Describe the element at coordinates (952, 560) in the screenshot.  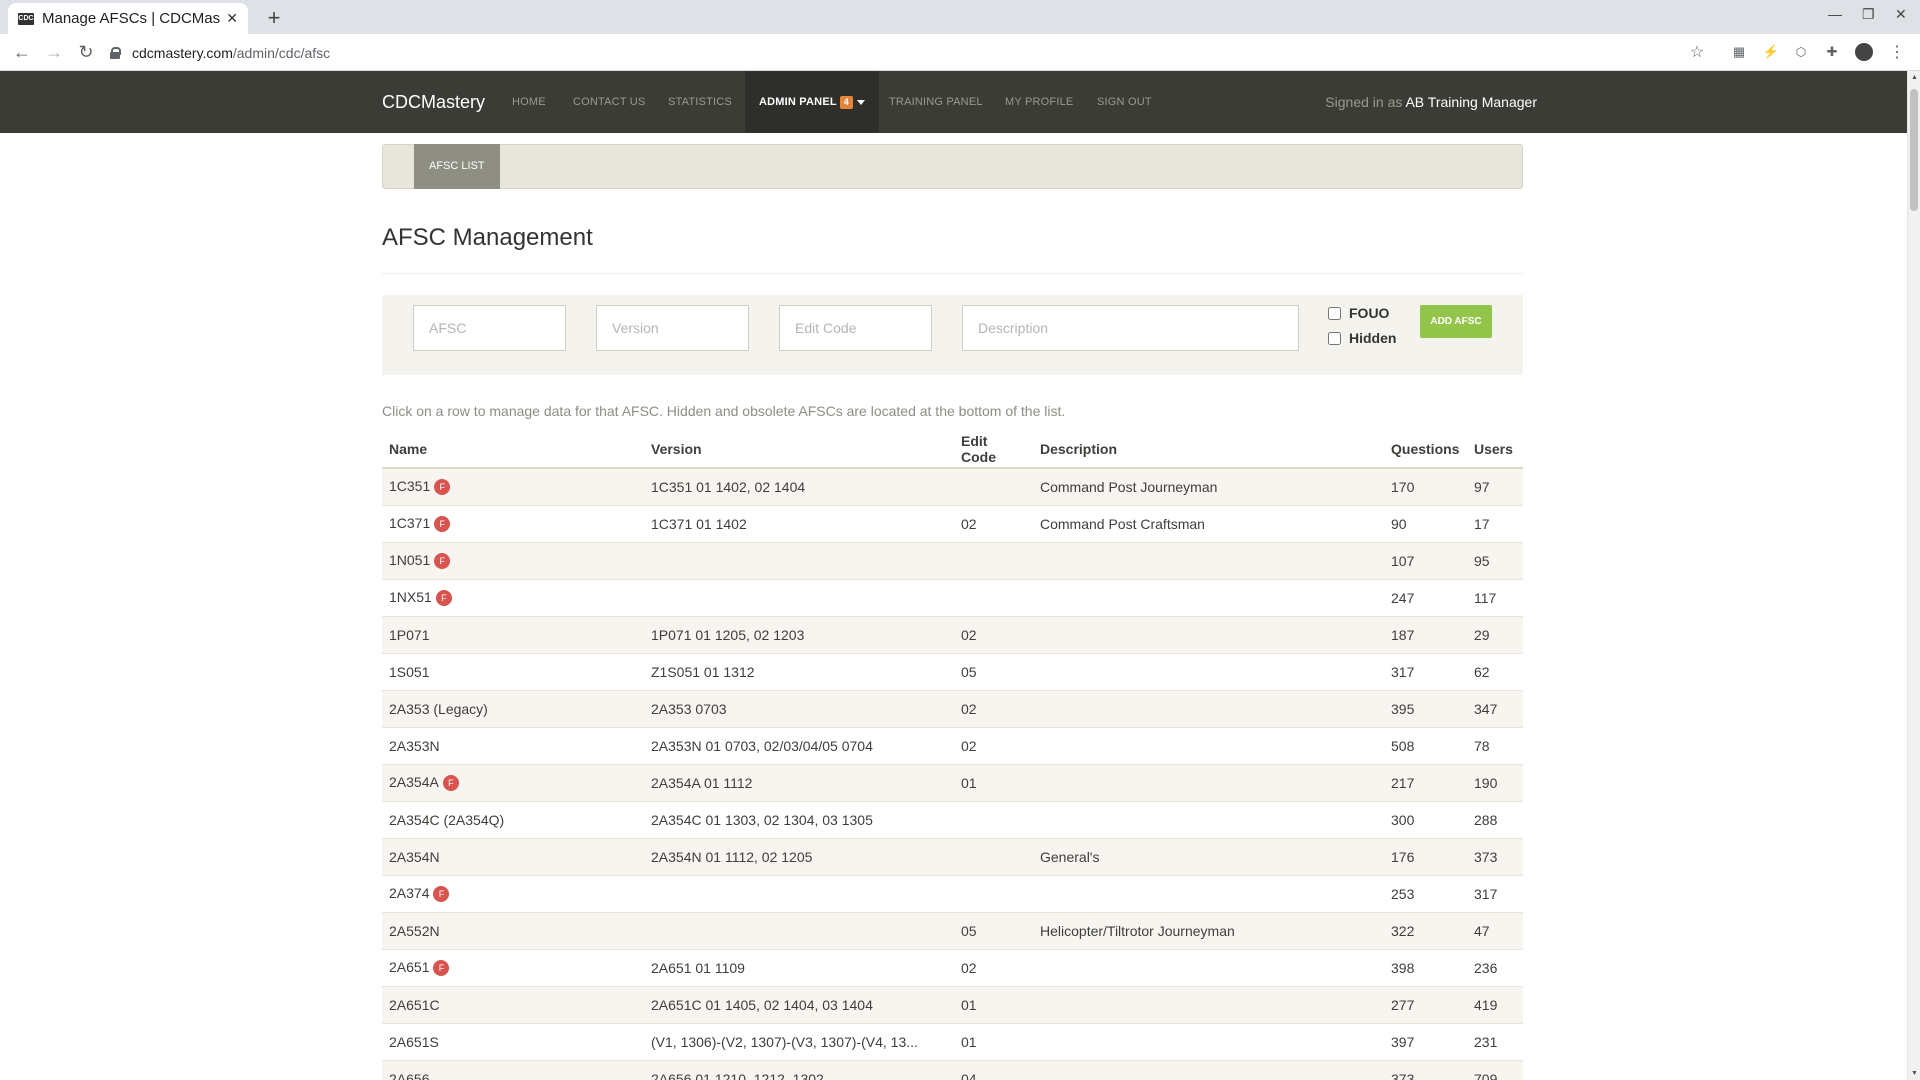
I see `table-row: 1N051 F 107 95` at that location.